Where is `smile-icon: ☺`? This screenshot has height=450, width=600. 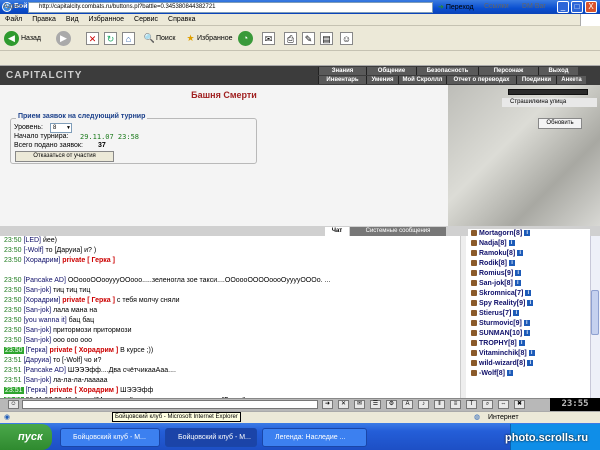 smile-icon: ☺ is located at coordinates (13, 404).